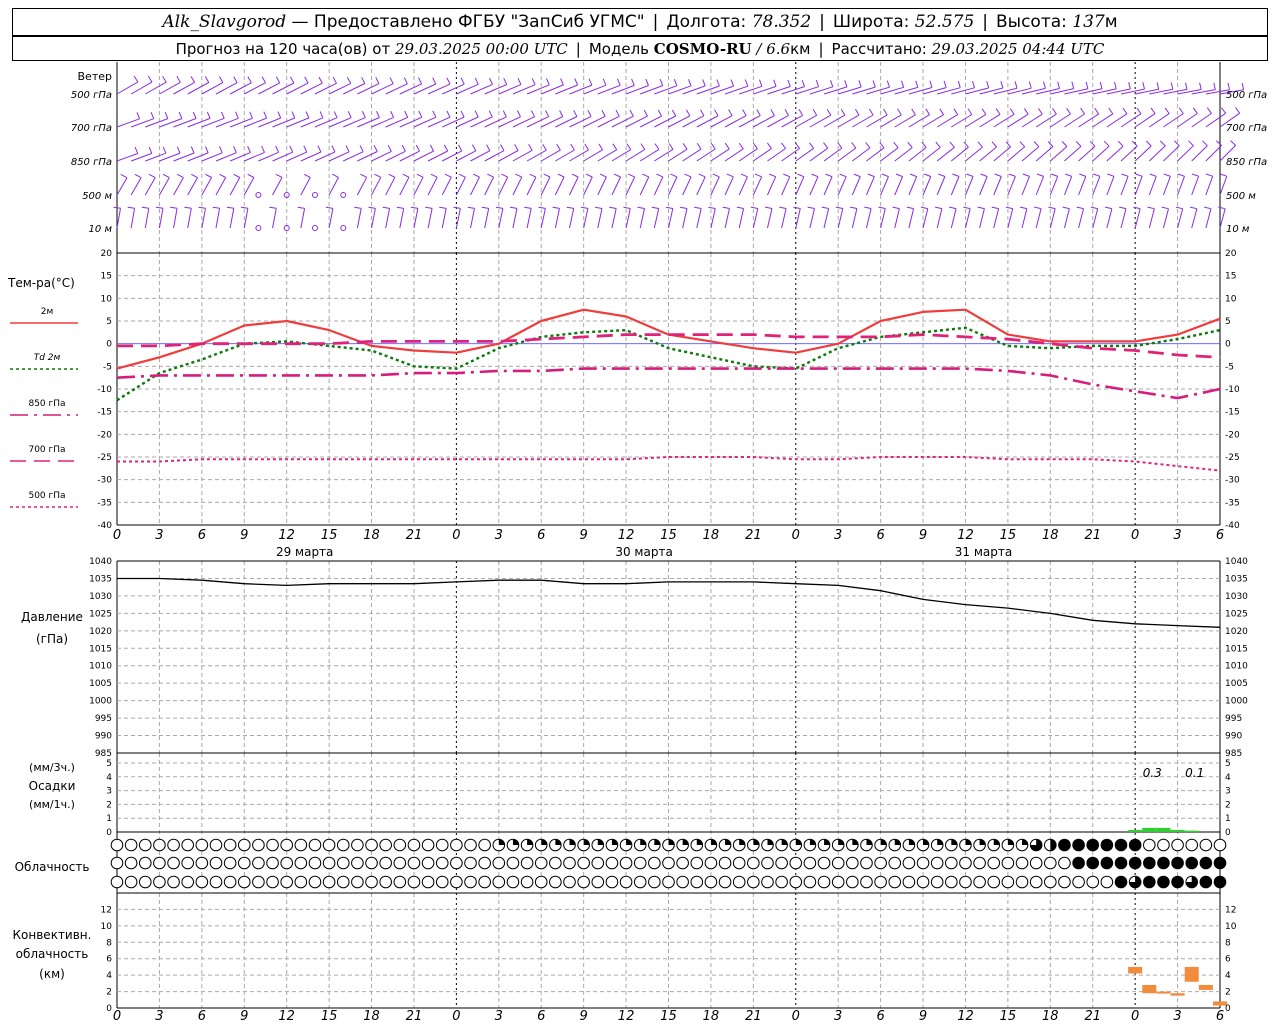 Image resolution: width=1280 pixels, height=1024 pixels. What do you see at coordinates (923, 535) in the screenshot?
I see `time-tick: 9` at bounding box center [923, 535].